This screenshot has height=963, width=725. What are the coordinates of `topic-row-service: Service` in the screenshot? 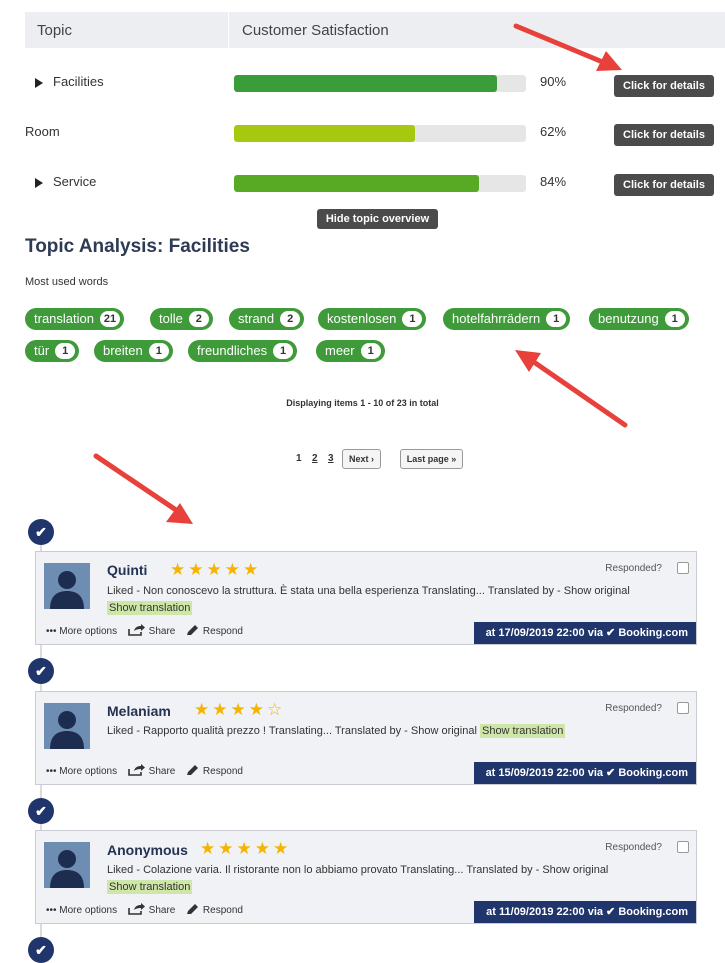 It's located at (65, 181).